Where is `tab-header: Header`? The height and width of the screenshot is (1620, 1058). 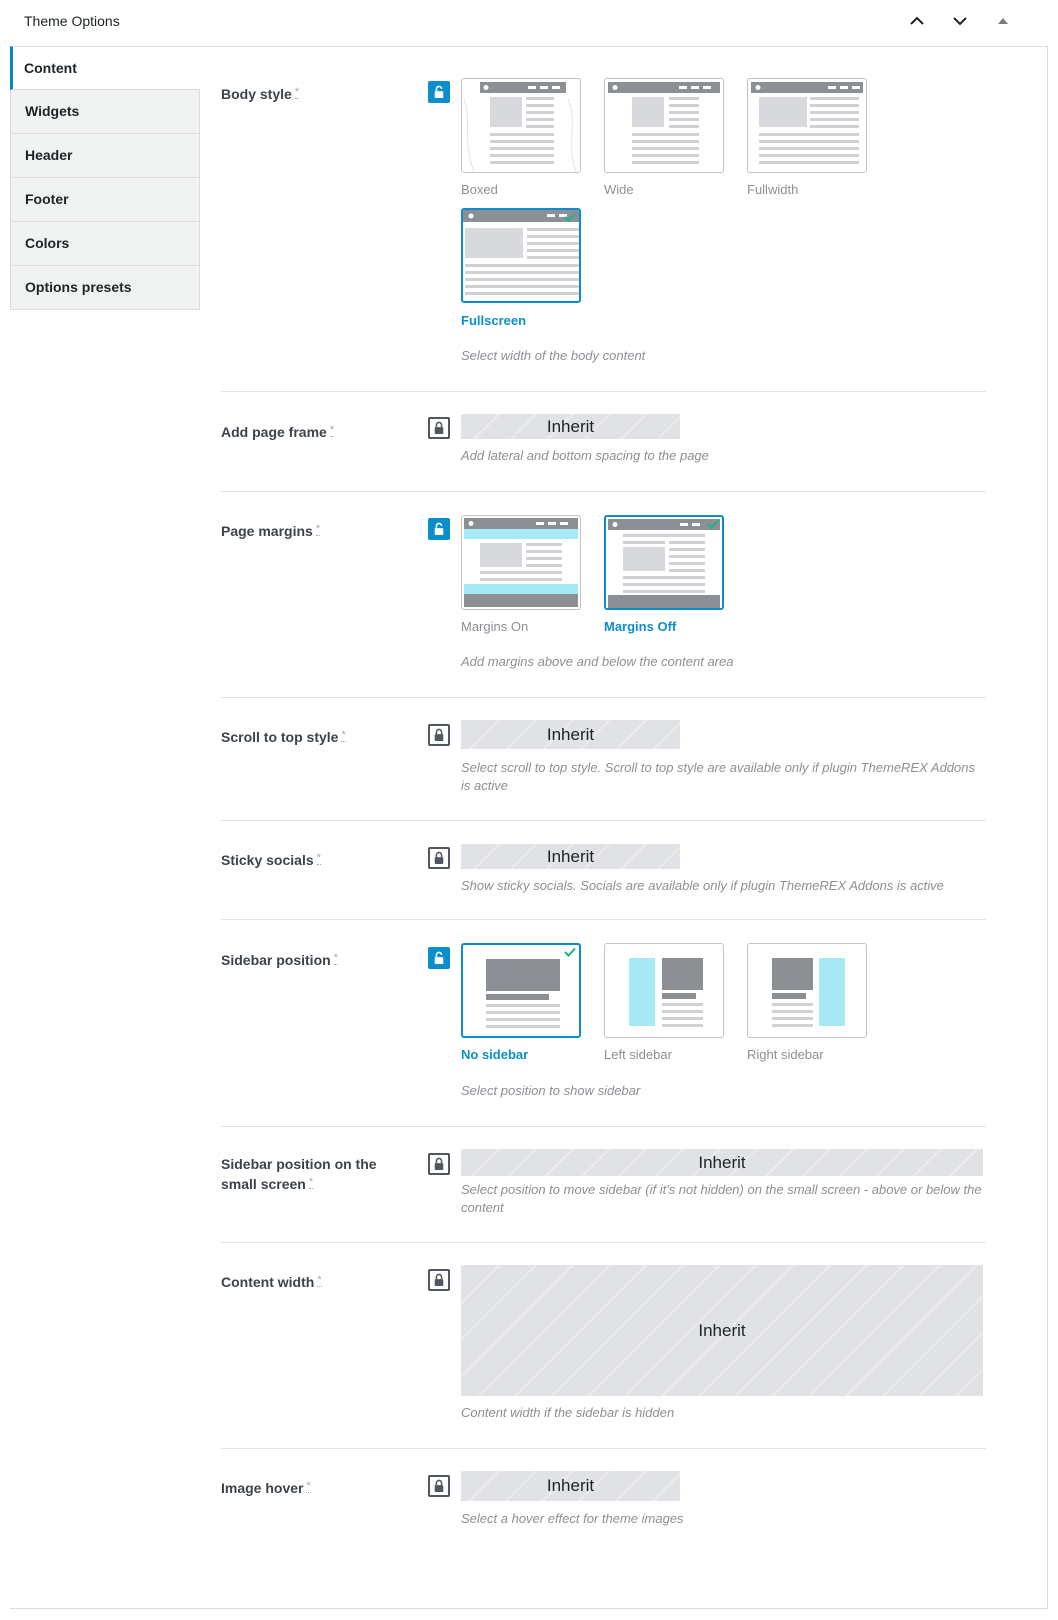
tab-header: Header is located at coordinates (105, 156).